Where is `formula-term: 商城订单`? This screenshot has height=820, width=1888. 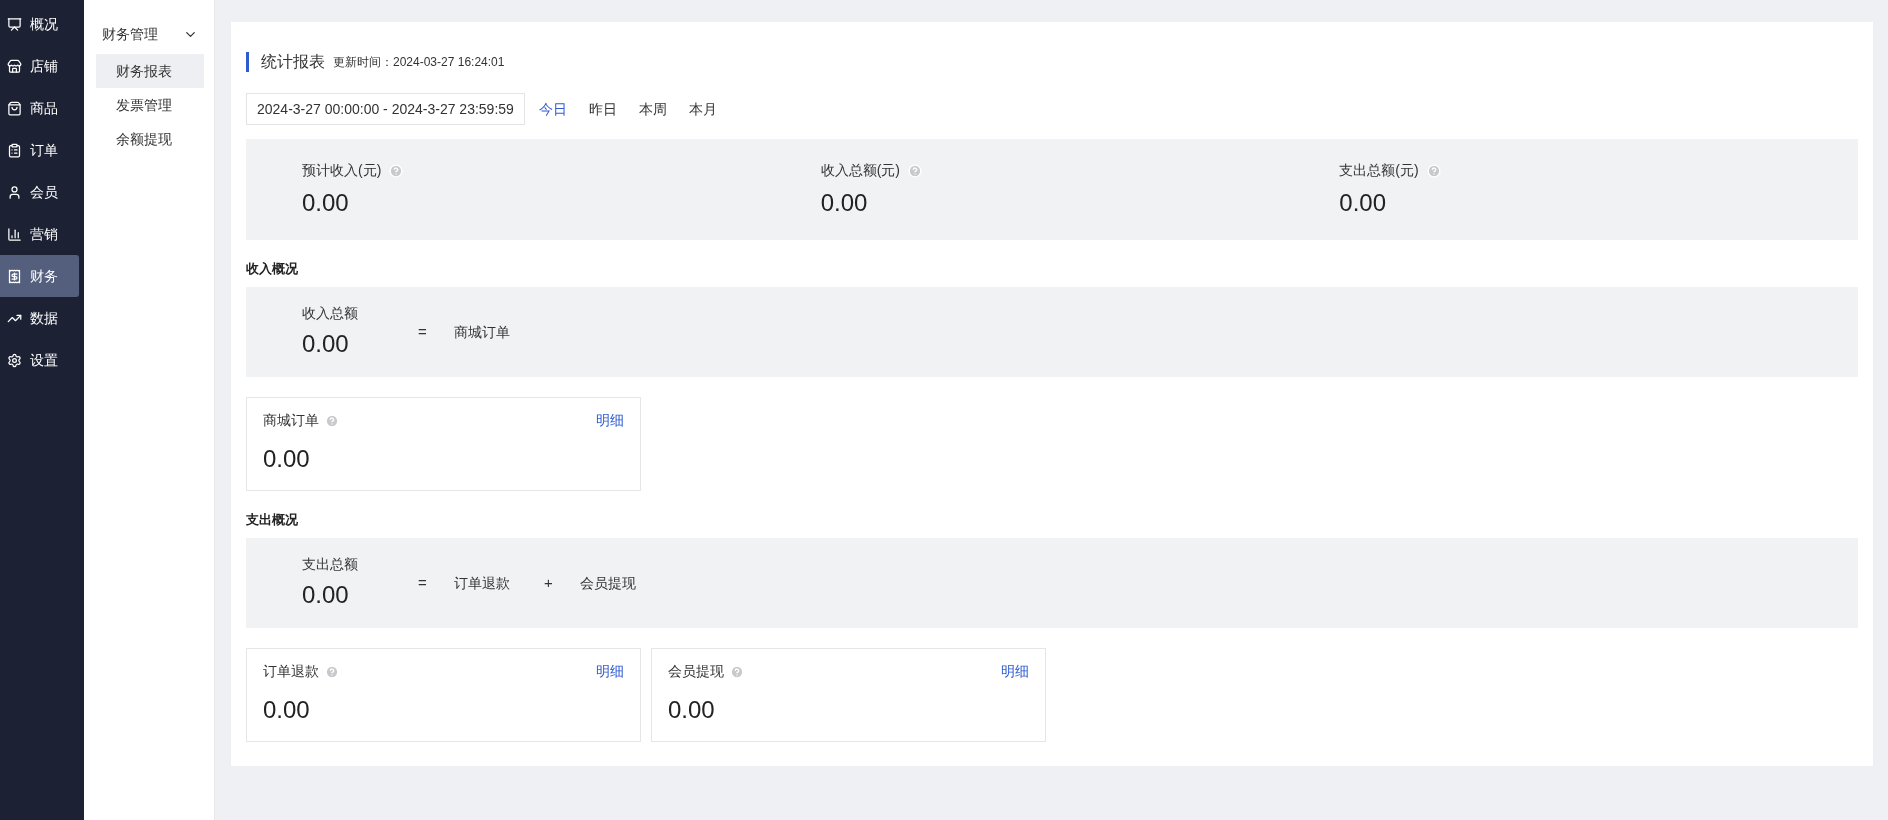
formula-term: 商城订单 is located at coordinates (482, 332).